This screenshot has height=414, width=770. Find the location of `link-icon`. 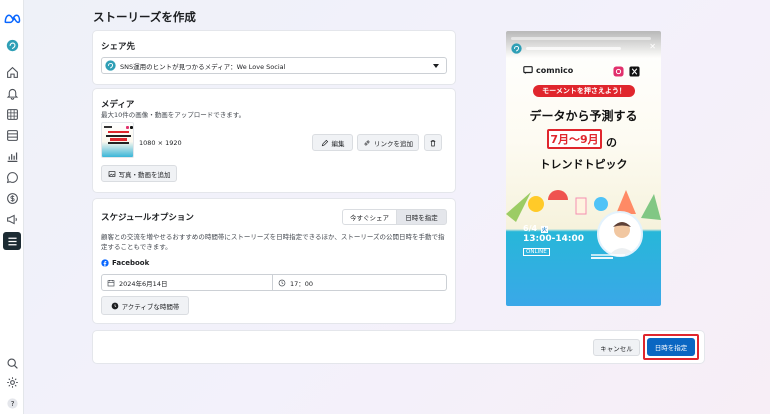

link-icon is located at coordinates (367, 142).